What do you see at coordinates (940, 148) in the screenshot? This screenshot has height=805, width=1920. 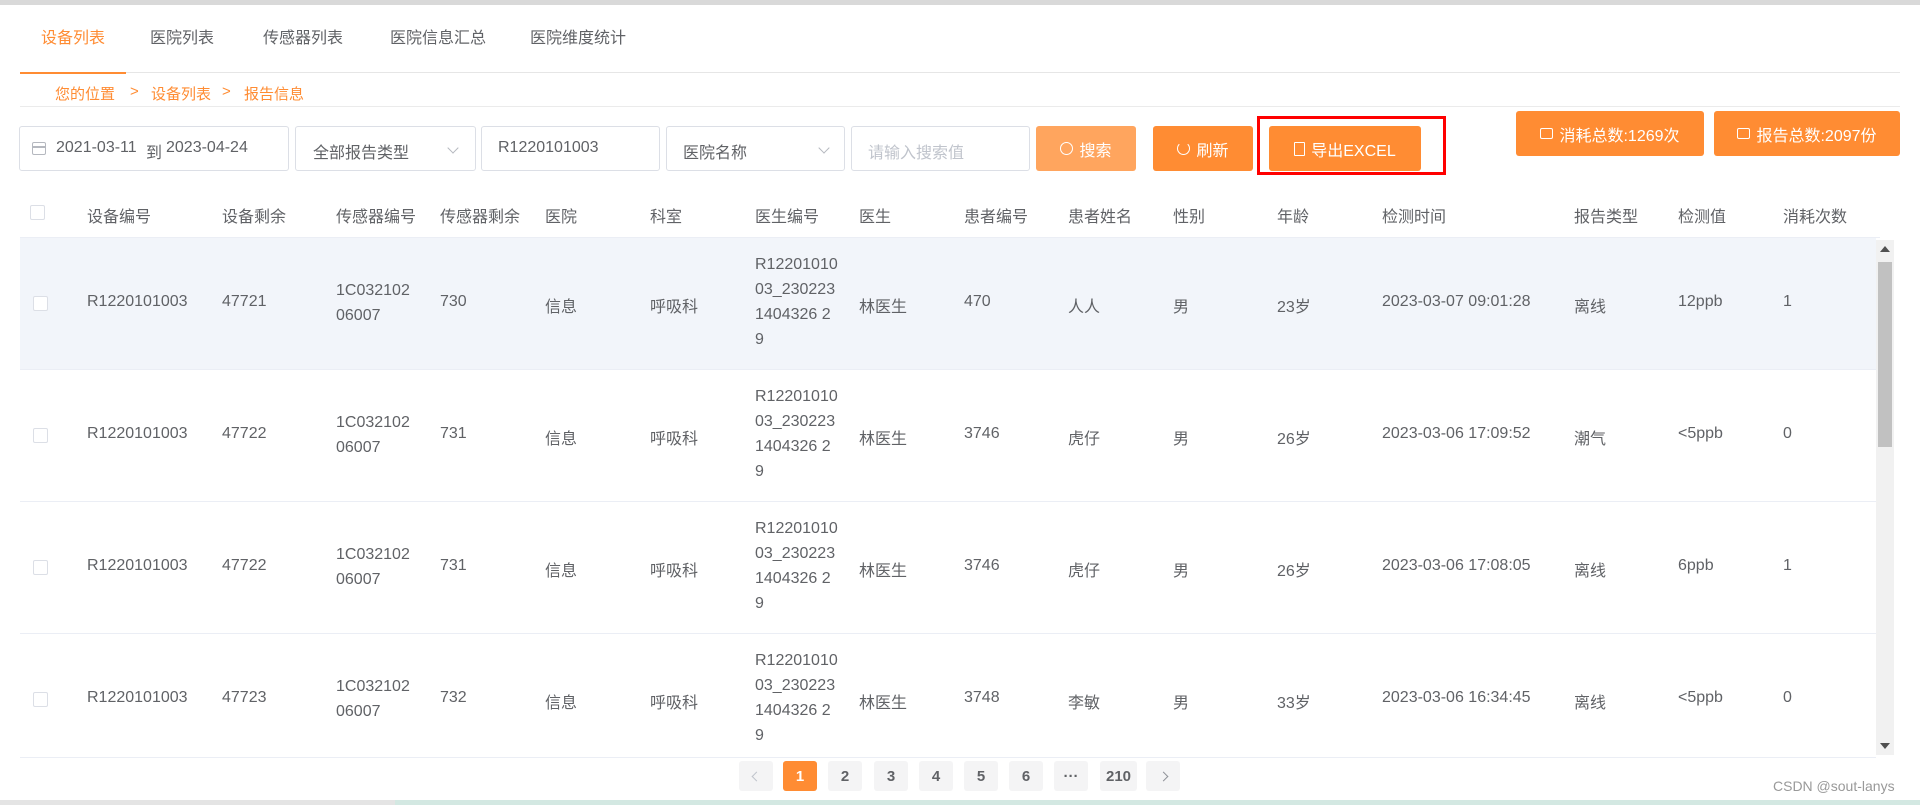 I see `search-input: 请输入搜索值` at bounding box center [940, 148].